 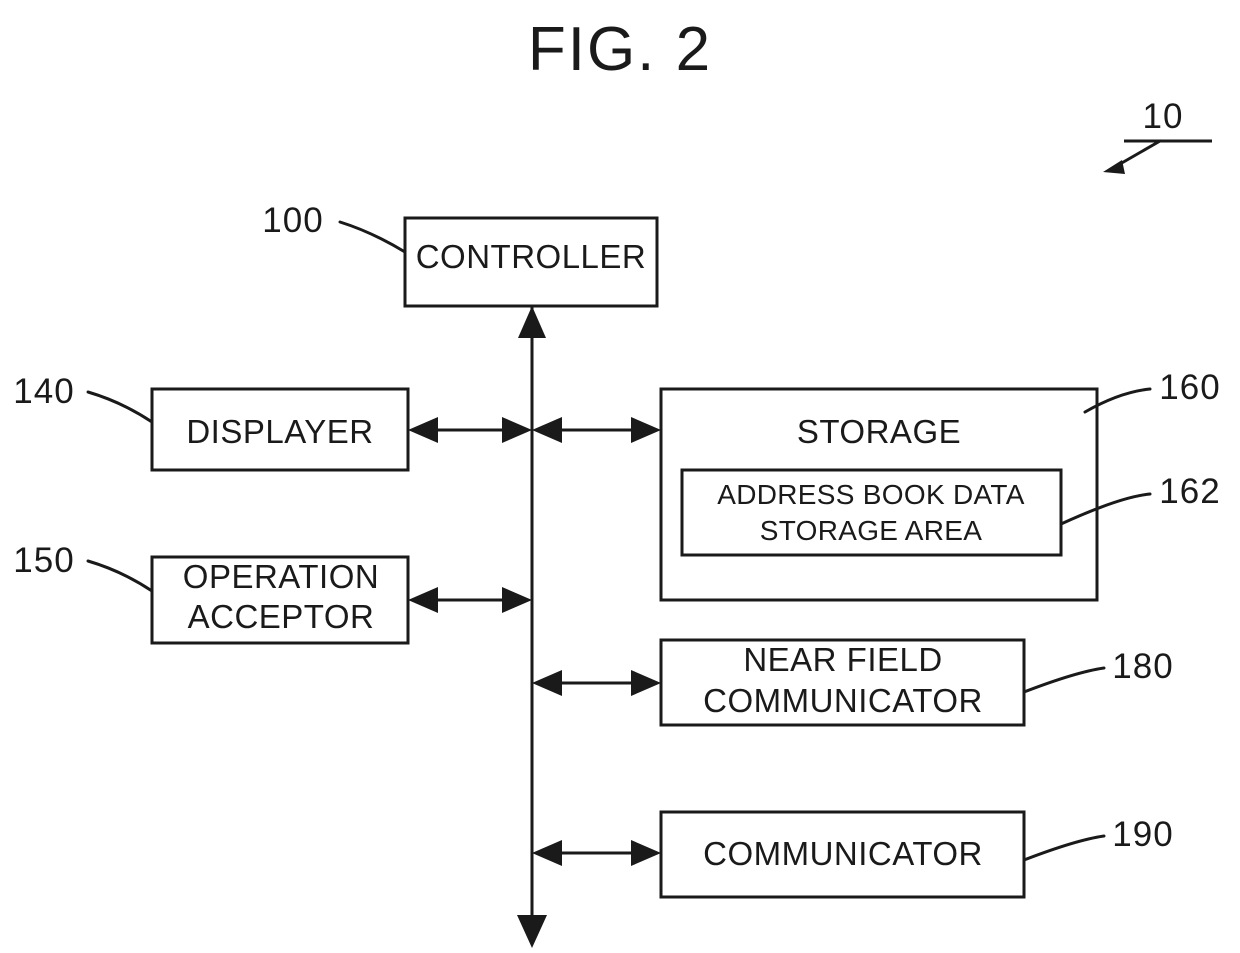 What do you see at coordinates (1142, 834) in the screenshot?
I see `communicator-ref-number: 190` at bounding box center [1142, 834].